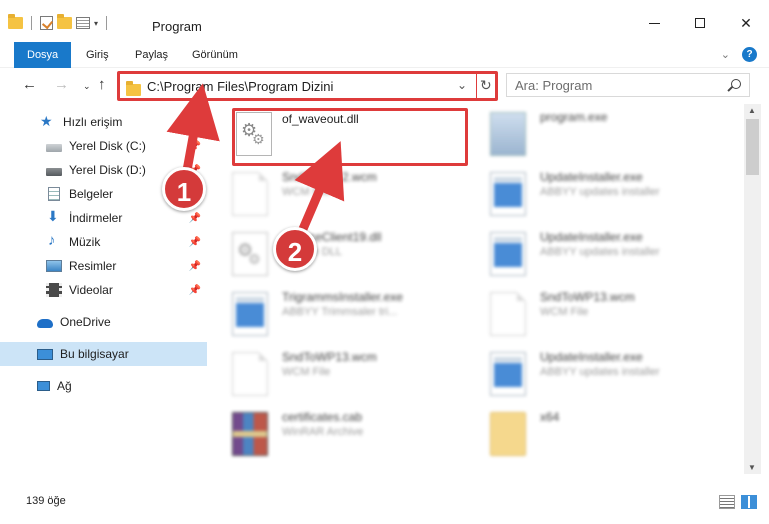 This screenshot has height=524, width=769. I want to click on tiles-view-icon, so click(749, 502).